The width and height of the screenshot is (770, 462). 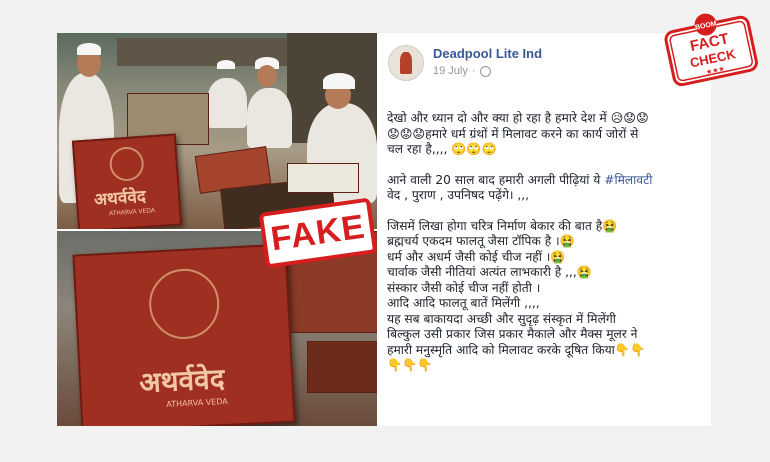 What do you see at coordinates (410, 365) in the screenshot?
I see `post-line: 👇👇👇` at bounding box center [410, 365].